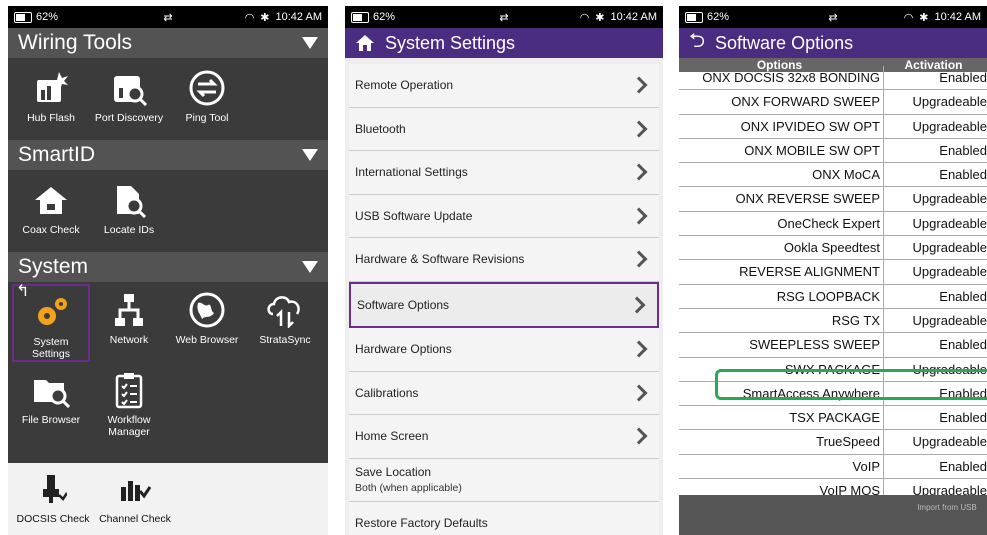 The image size is (987, 535). I want to click on option-name: ONX REVERSE SWEEP, so click(781, 199).